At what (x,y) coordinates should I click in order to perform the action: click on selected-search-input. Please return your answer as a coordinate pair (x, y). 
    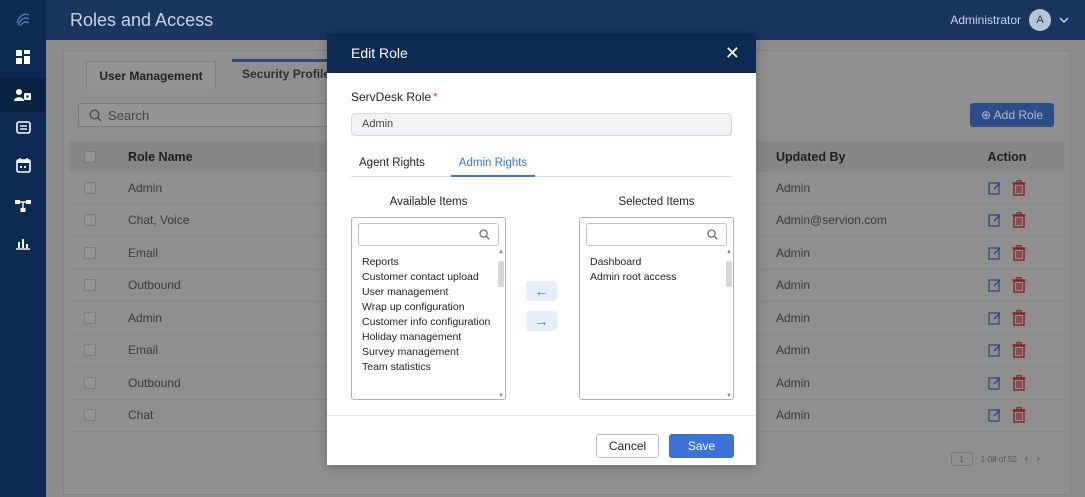
    Looking at the image, I should click on (656, 234).